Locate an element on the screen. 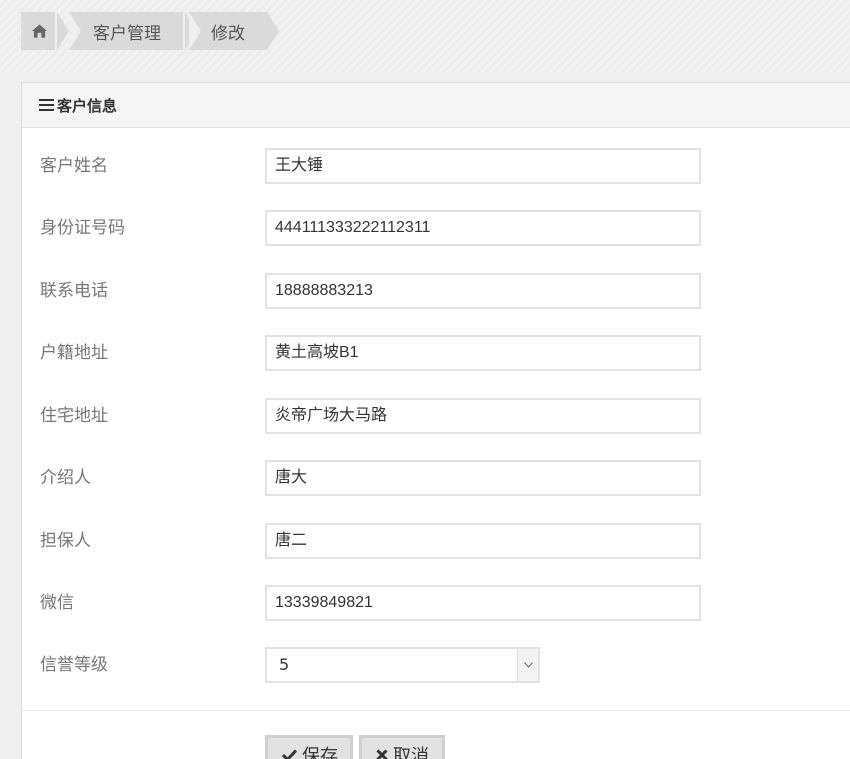 This screenshot has width=850, height=759. phone-input: 18888883213 is located at coordinates (483, 291).